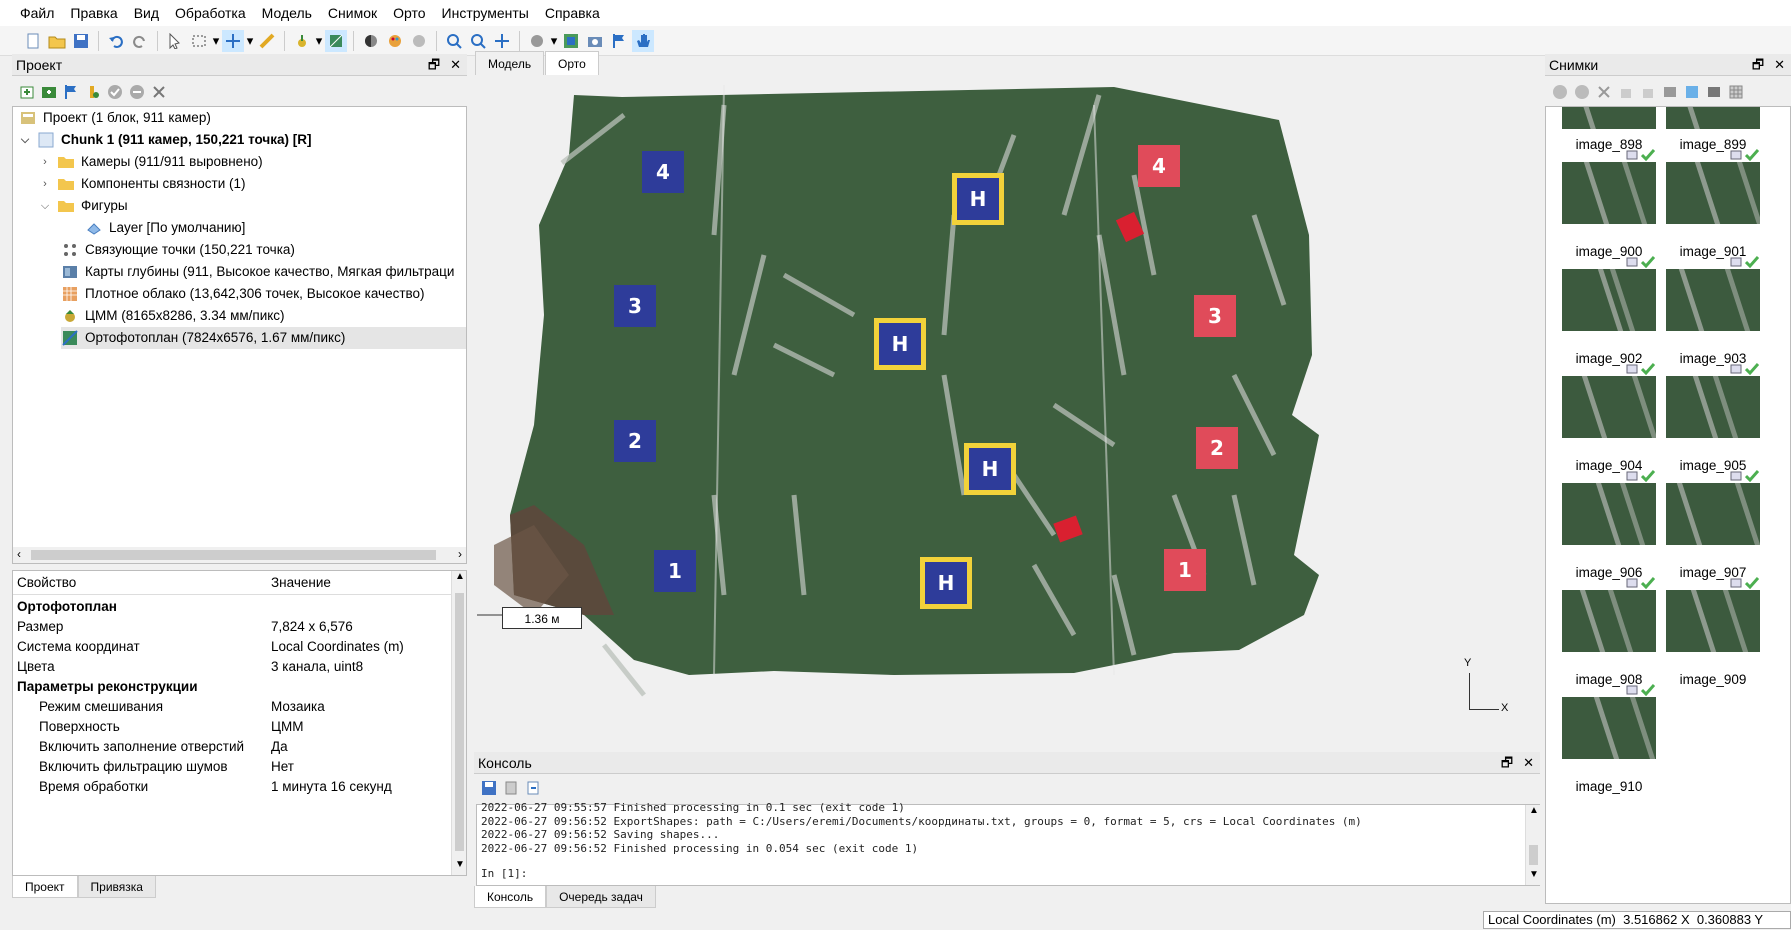 This screenshot has width=1791, height=930. I want to click on tab-model: Модель, so click(510, 63).